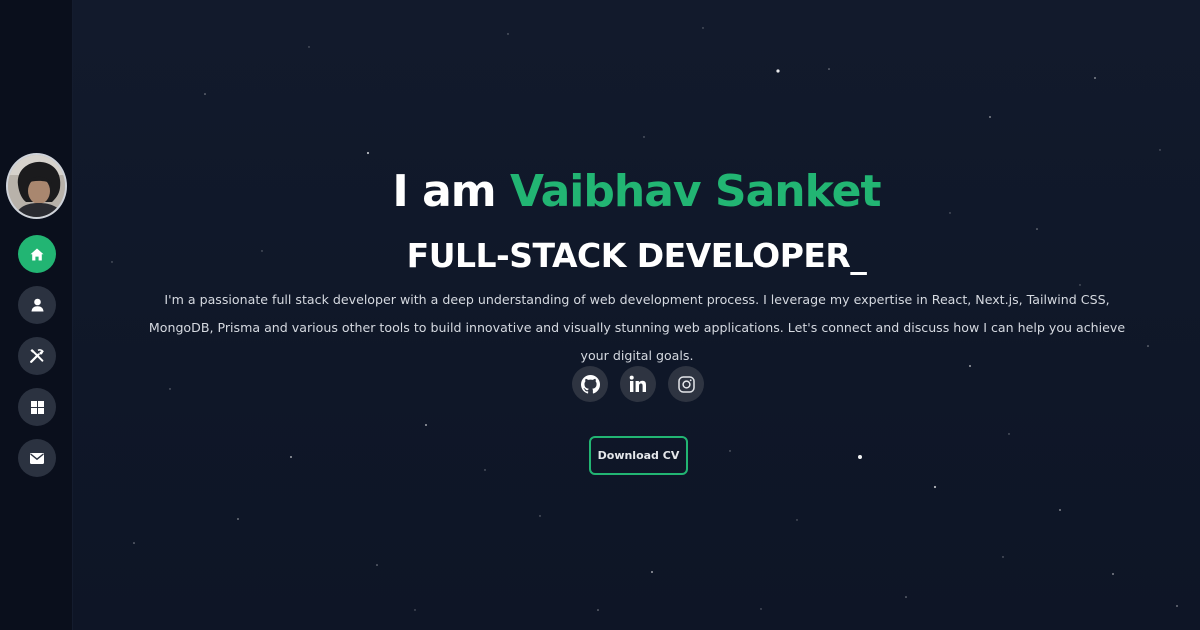  I want to click on headline-intro: I am, so click(451, 191).